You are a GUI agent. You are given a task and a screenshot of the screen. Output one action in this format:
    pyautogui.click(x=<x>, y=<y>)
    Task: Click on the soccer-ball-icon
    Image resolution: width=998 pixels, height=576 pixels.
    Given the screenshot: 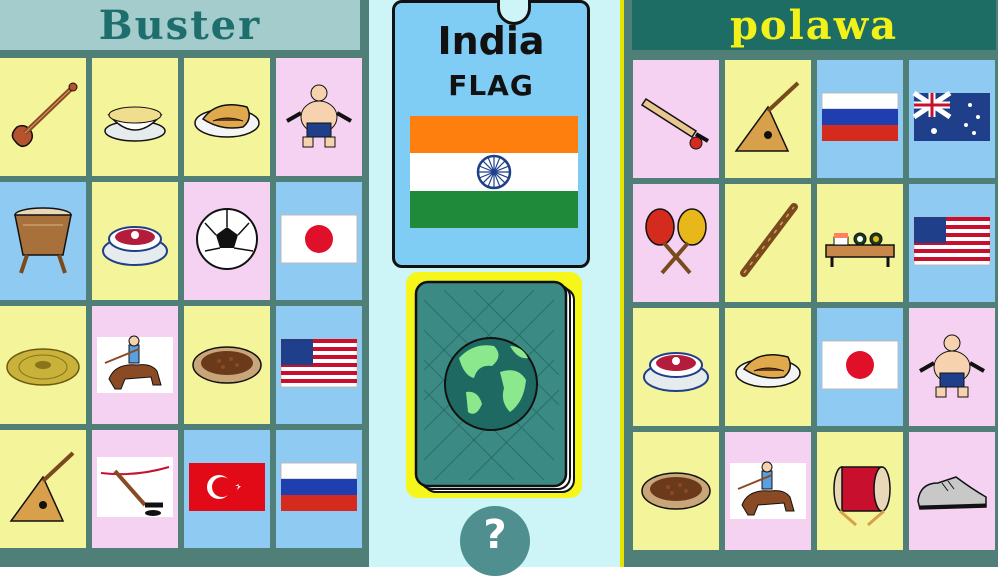 What is the action you would take?
    pyautogui.click(x=227, y=241)
    